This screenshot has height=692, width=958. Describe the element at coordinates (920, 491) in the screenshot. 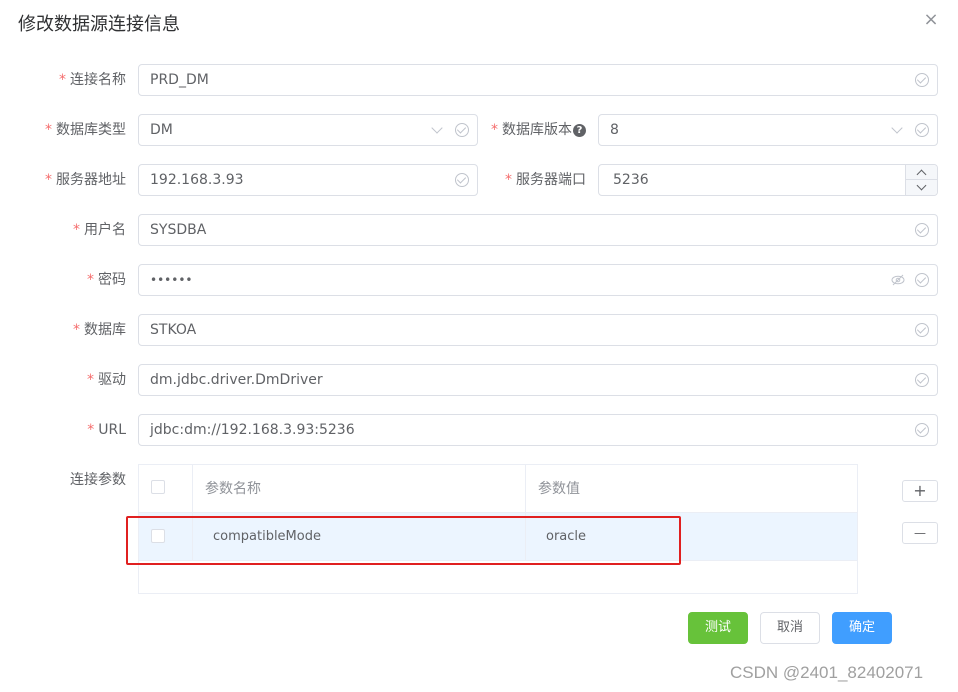

I see `add-param-button: +` at that location.